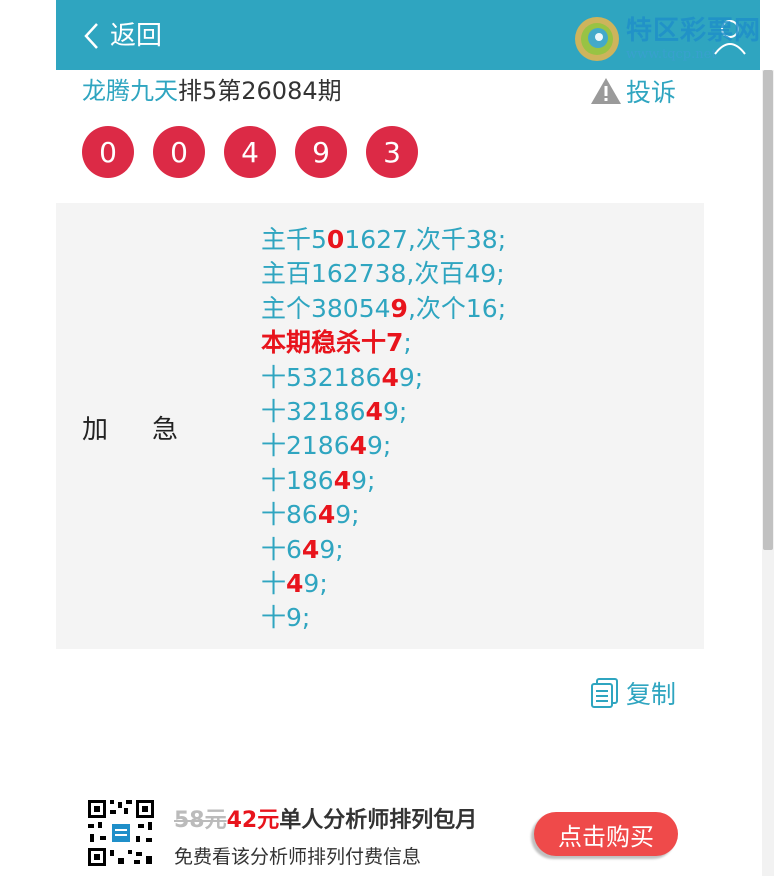 The width and height of the screenshot is (774, 876). I want to click on line-text: 十86, so click(289, 515).